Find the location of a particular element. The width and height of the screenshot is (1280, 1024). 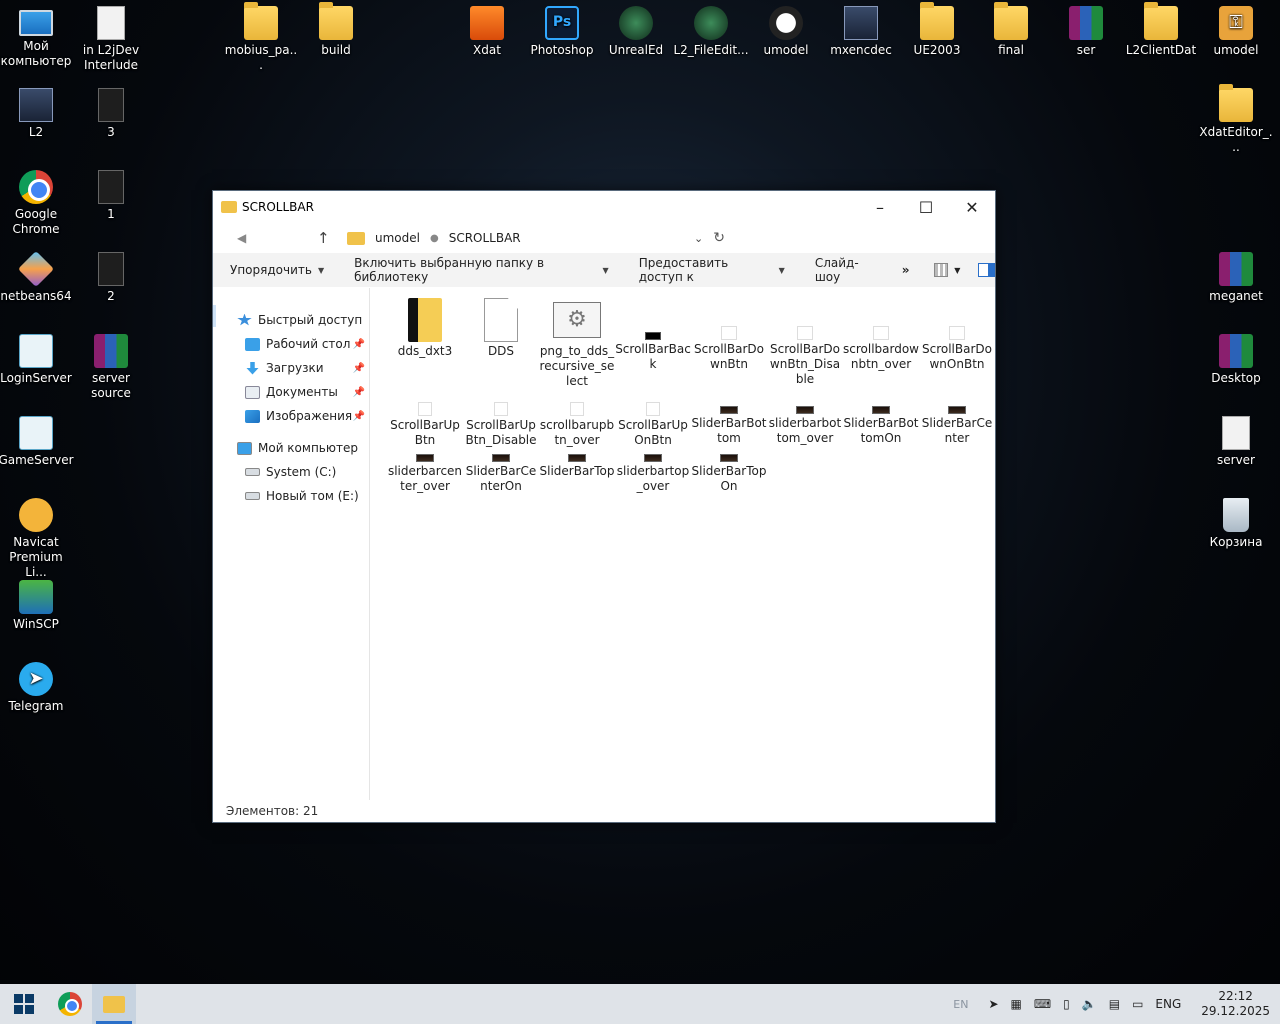

taskbar: EN ➤ ▦ ⌨ ▯ 🔈 ▤ ▭ ENG 22:12 29.12.2025 is located at coordinates (640, 1004).